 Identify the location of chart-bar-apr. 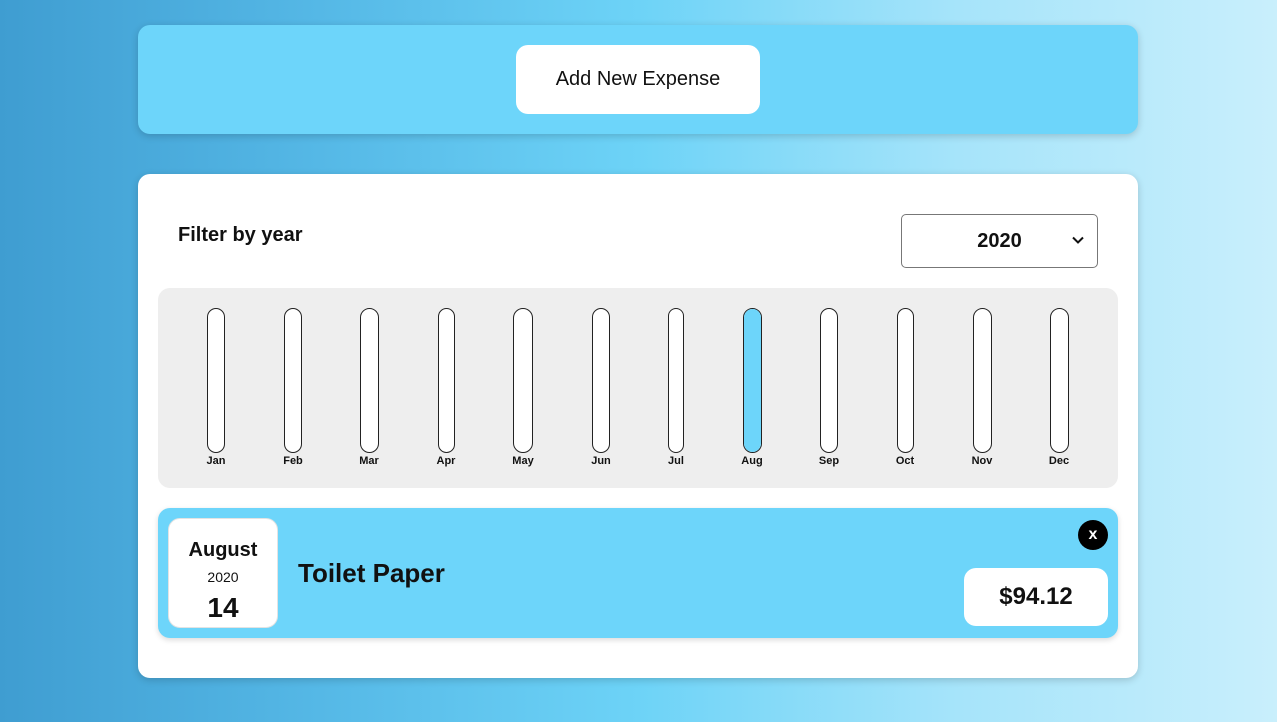
(446, 380).